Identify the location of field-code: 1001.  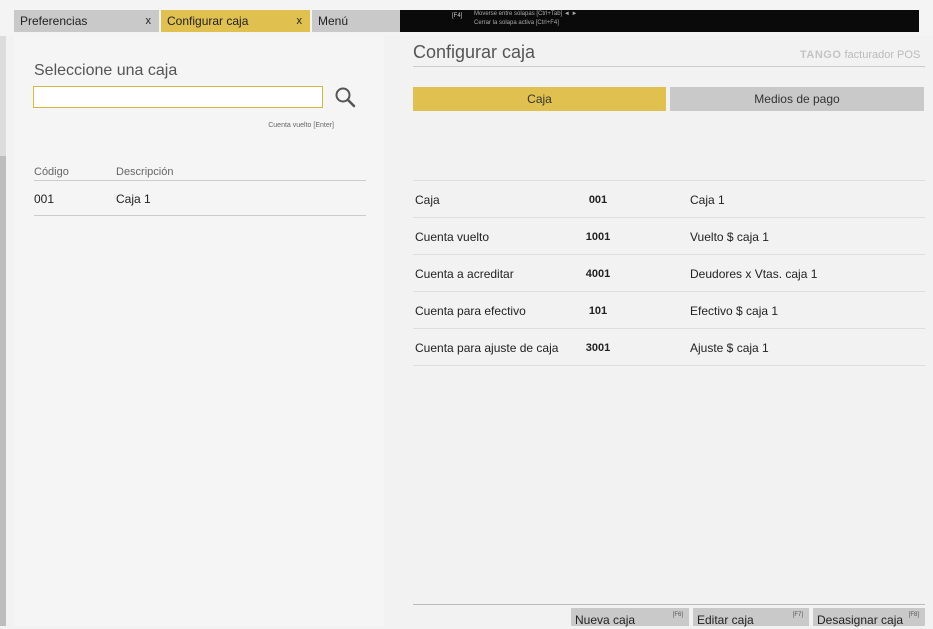
(598, 237).